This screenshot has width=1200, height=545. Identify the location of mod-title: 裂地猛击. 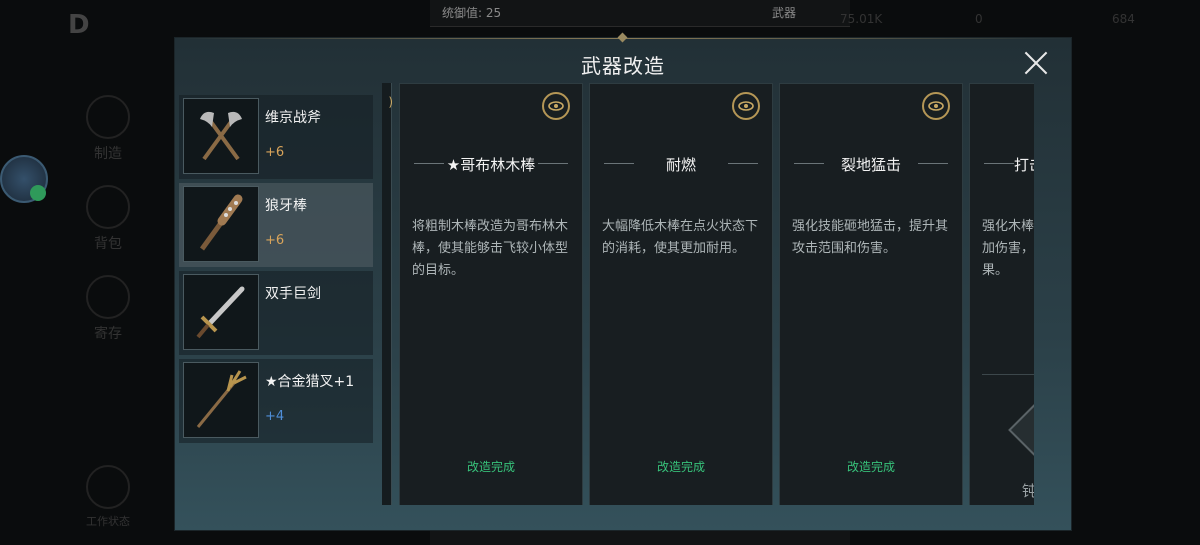
(871, 164).